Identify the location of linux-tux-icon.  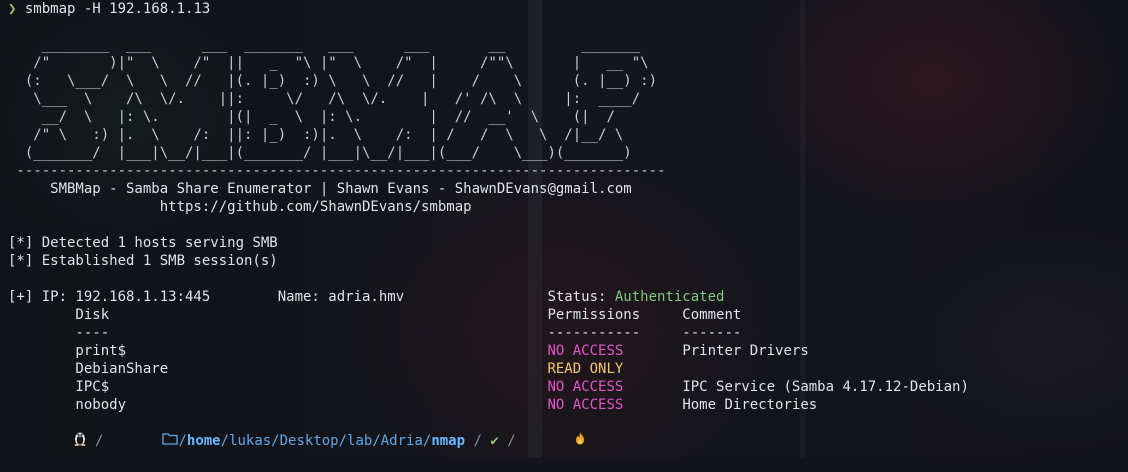
(54, 441).